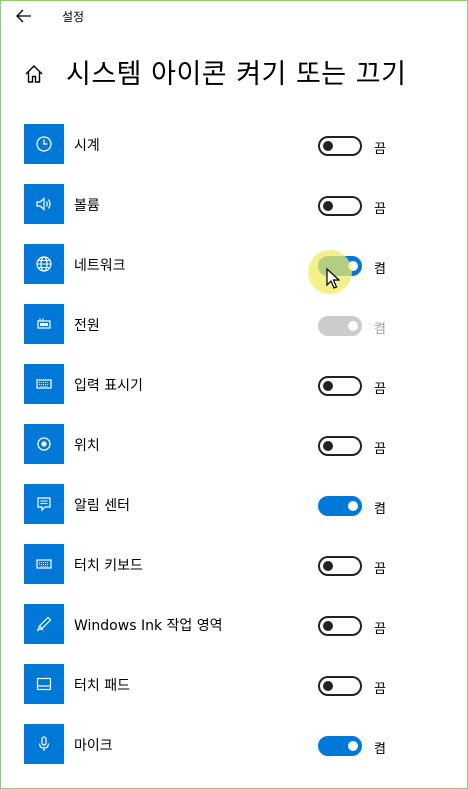 The width and height of the screenshot is (468, 789). I want to click on home-button, so click(34, 74).